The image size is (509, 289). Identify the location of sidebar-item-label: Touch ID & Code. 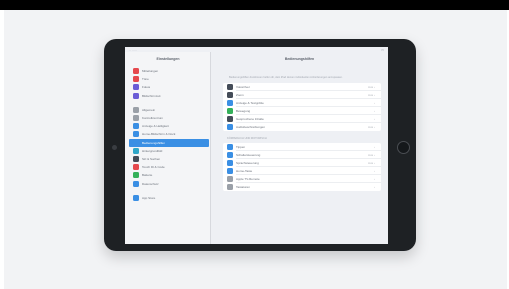
(153, 167).